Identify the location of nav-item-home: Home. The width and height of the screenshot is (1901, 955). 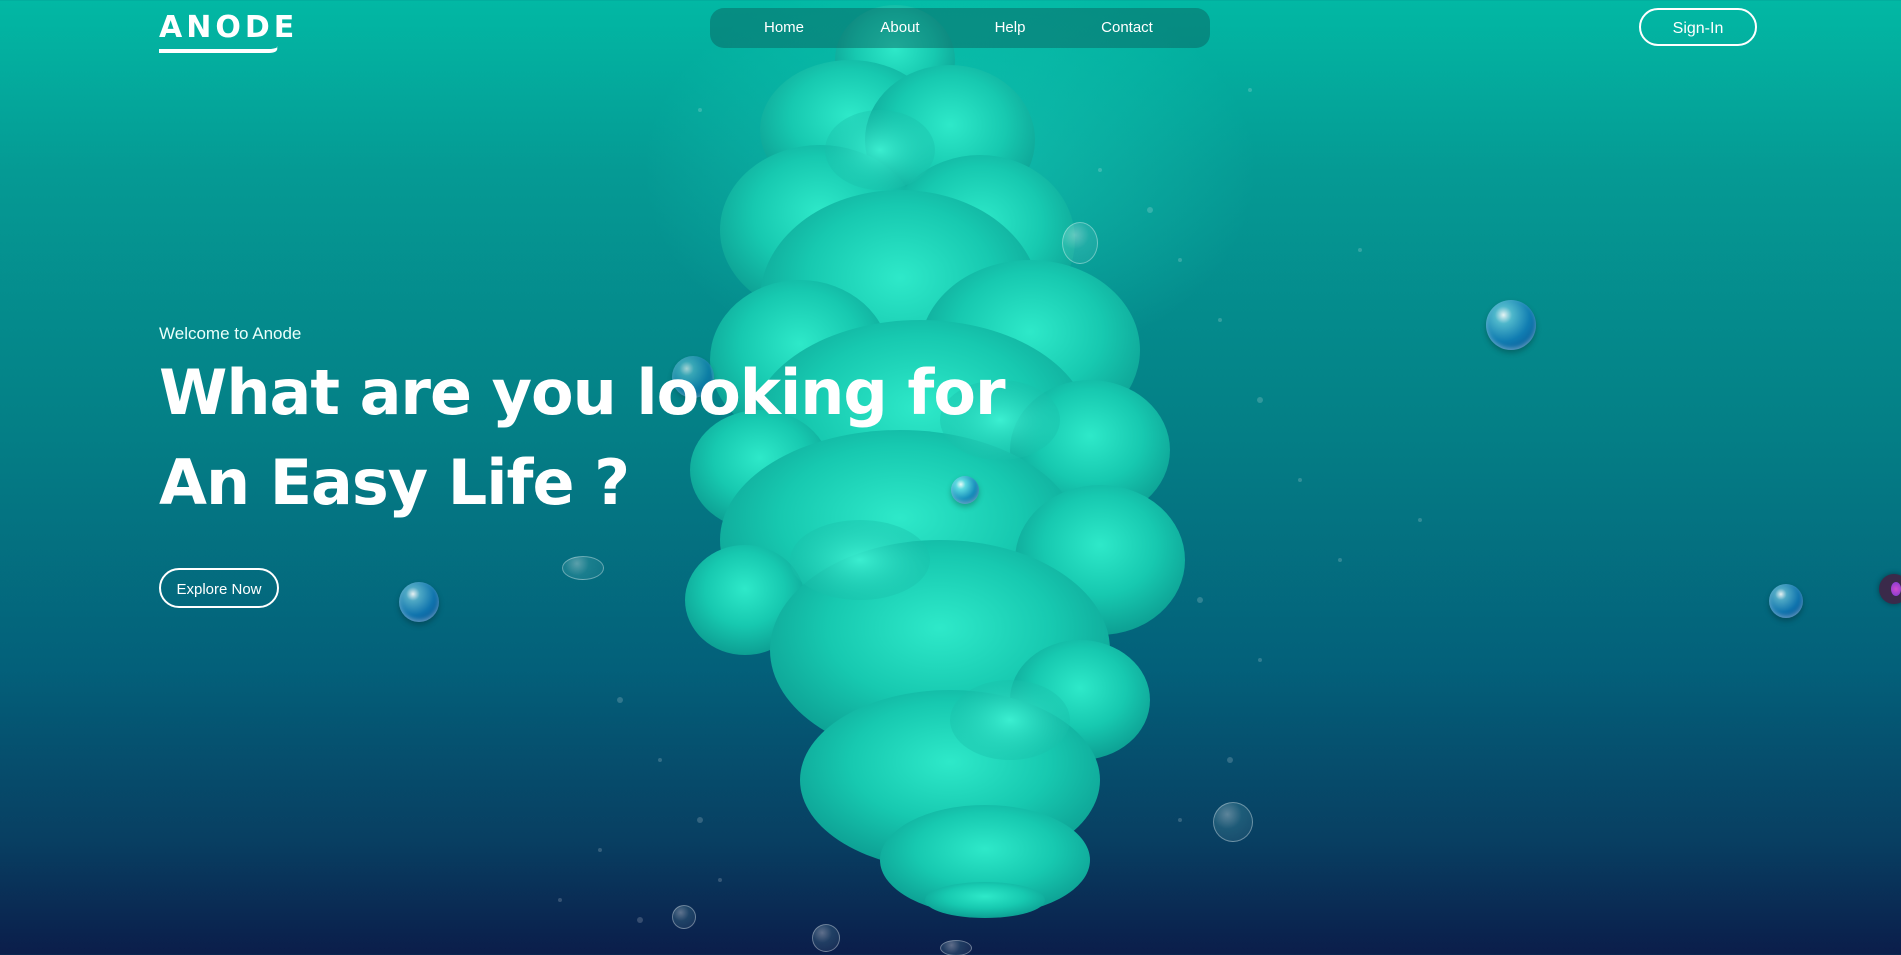
(784, 28).